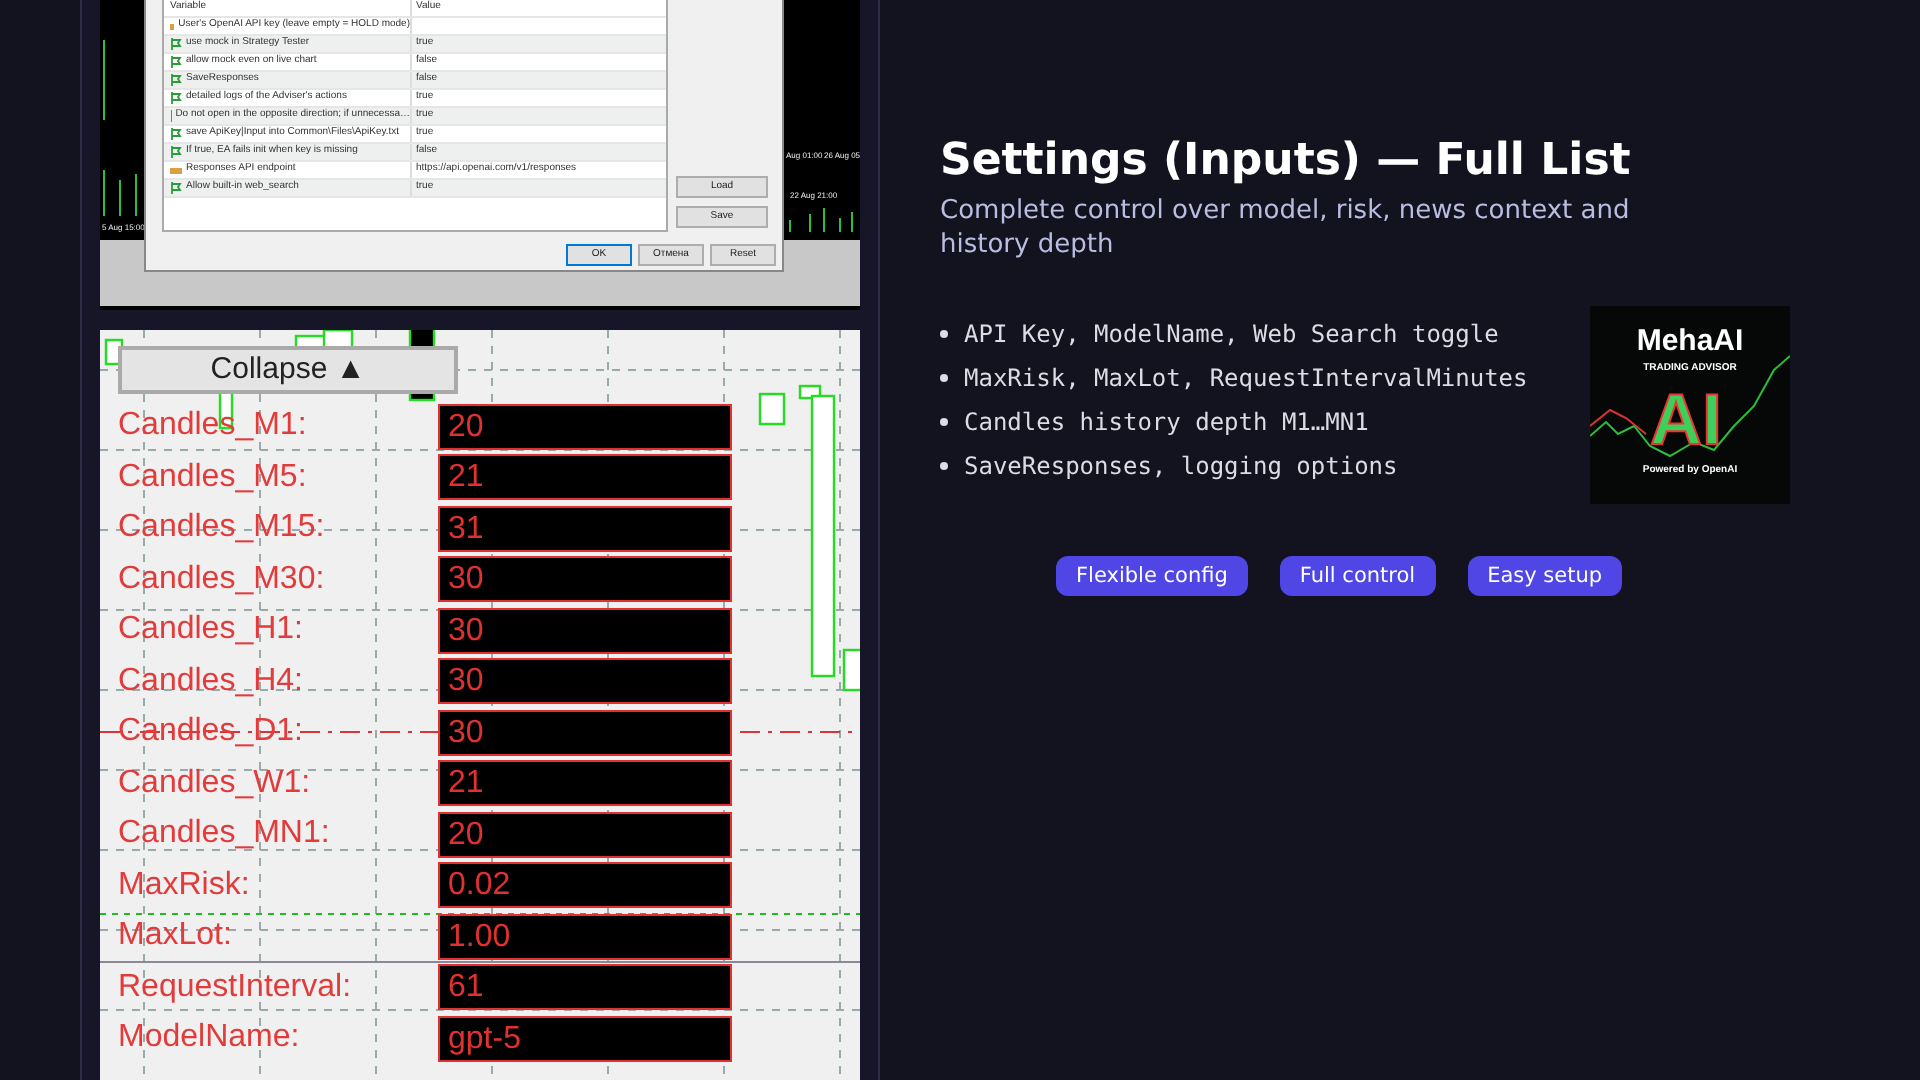 This screenshot has width=1920, height=1080. I want to click on field-label: Candles_M5:, so click(213, 477).